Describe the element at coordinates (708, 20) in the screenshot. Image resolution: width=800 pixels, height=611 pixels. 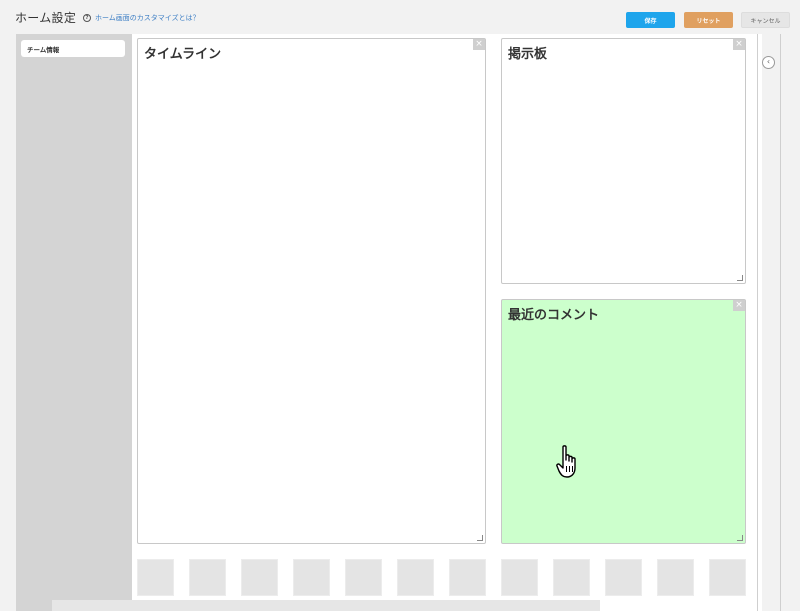
I see `reset-button: リセット` at that location.